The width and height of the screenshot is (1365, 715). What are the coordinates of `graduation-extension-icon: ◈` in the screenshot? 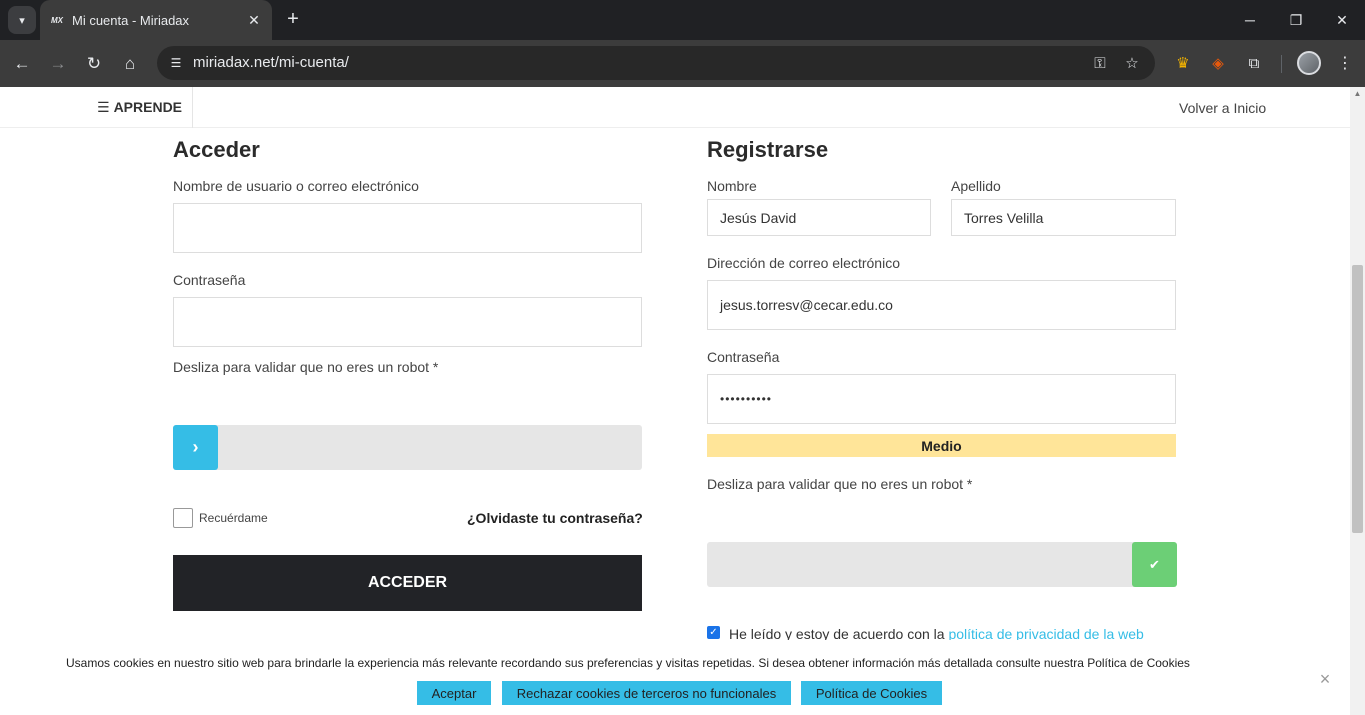 It's located at (1218, 63).